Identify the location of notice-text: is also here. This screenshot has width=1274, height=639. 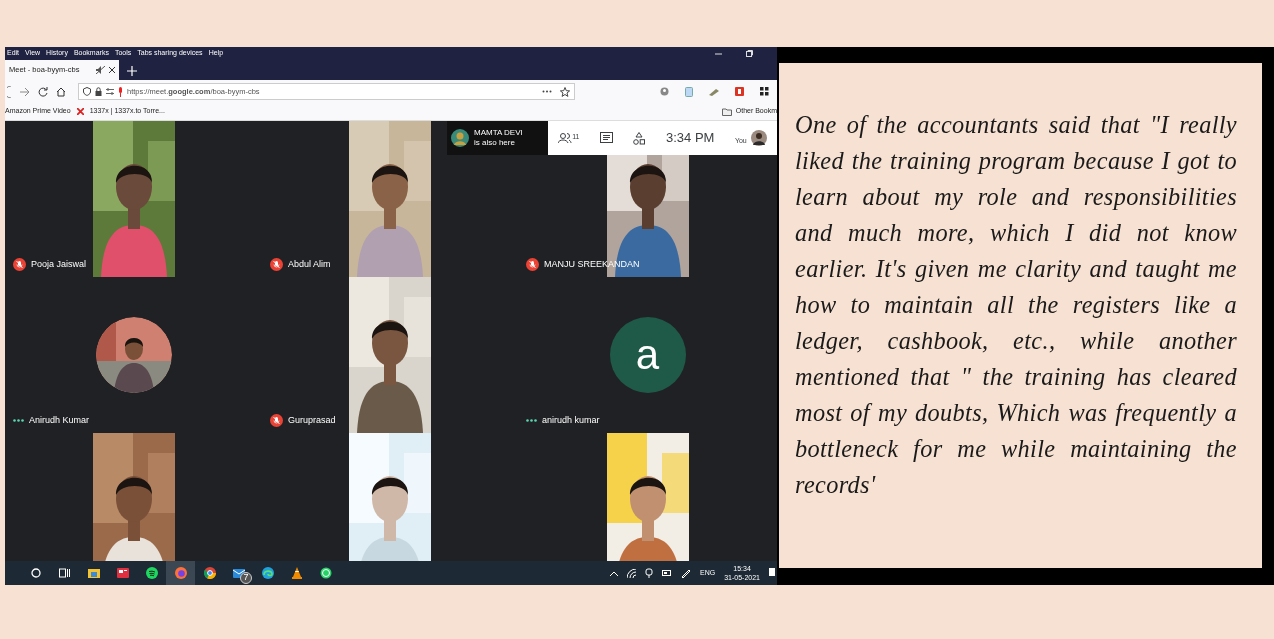
(495, 143).